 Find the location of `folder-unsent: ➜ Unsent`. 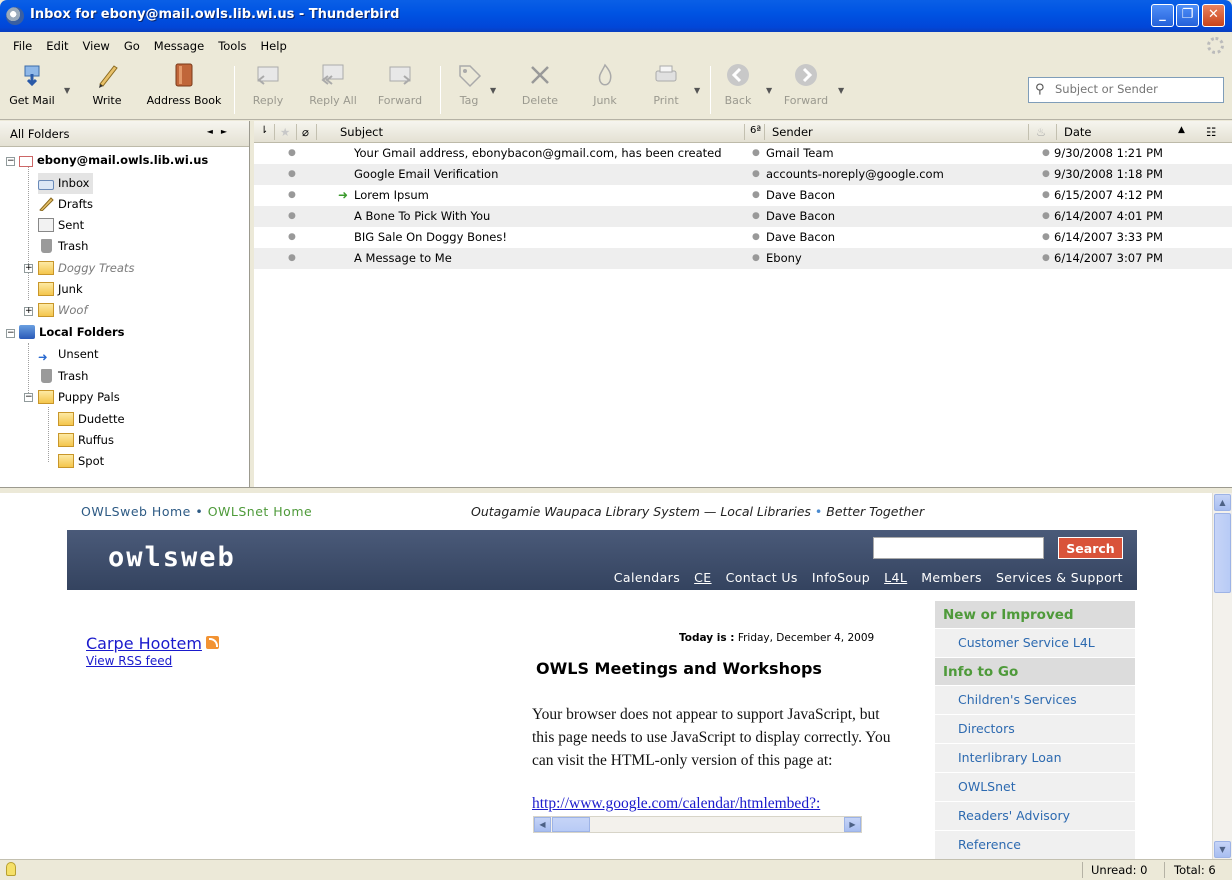

folder-unsent: ➜ Unsent is located at coordinates (68, 354).